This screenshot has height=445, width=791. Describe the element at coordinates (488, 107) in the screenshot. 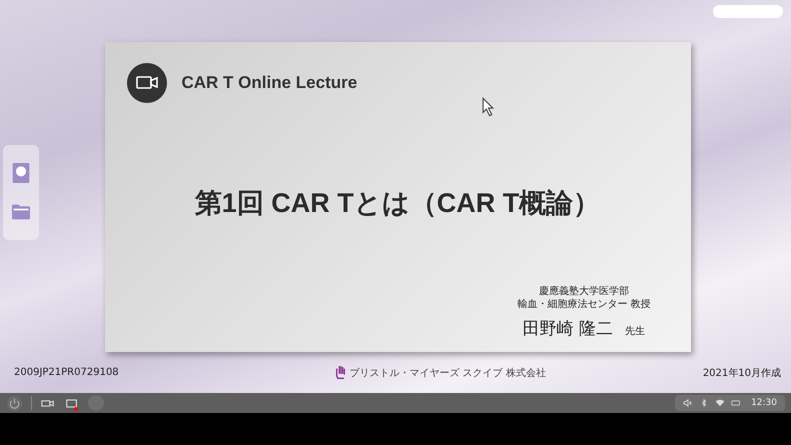

I see `mouse-cursor-icon` at that location.